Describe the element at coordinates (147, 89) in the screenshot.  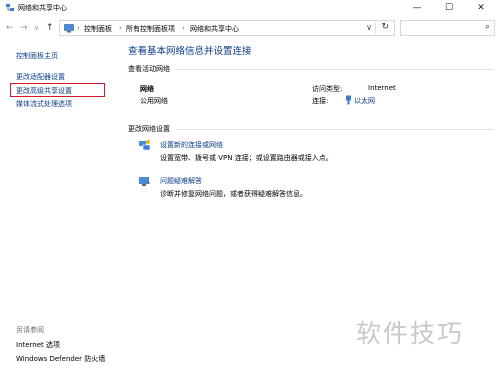
I see `network-name: 网络` at that location.